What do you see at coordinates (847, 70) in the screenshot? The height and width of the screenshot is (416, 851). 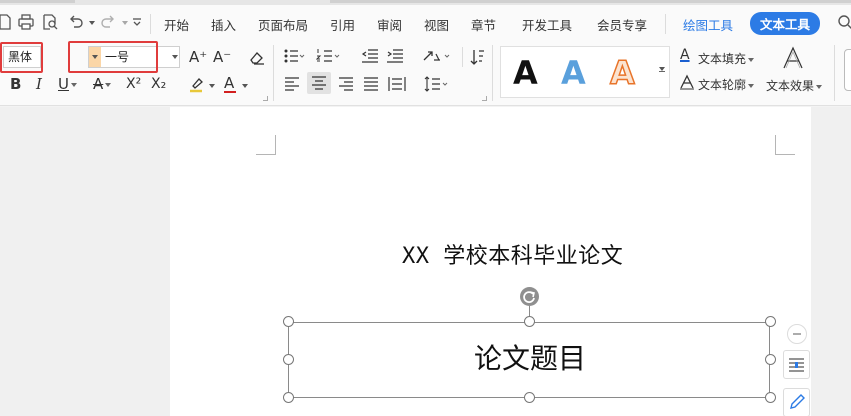 I see `textbox-style-button` at bounding box center [847, 70].